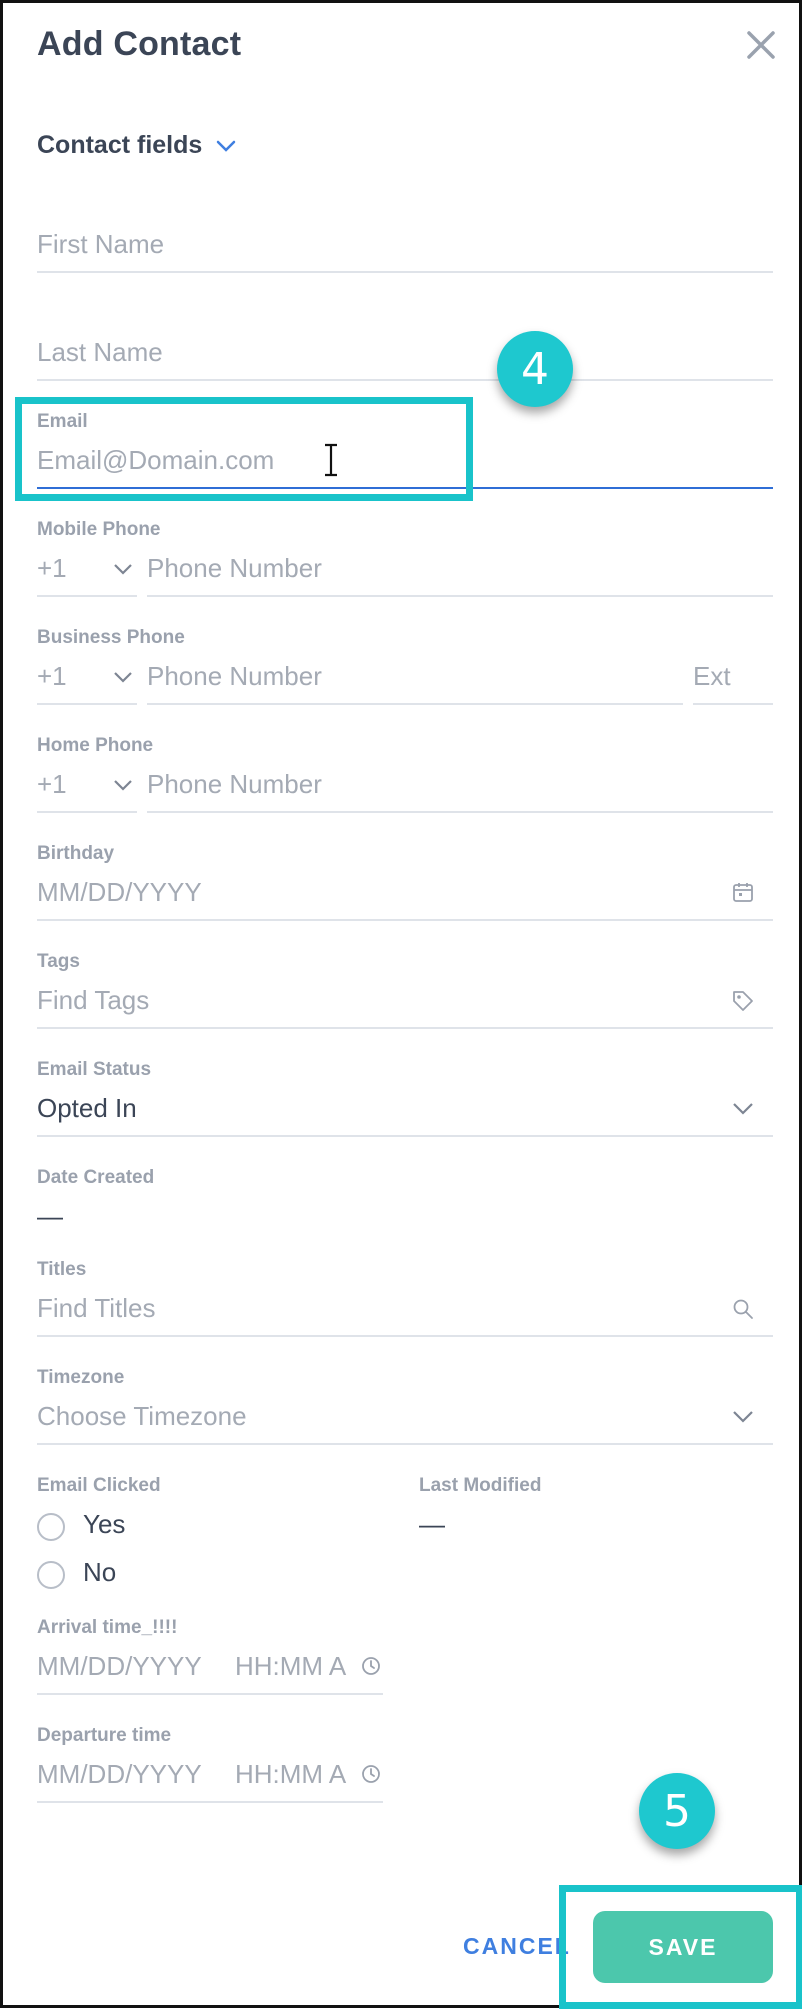 Image resolution: width=802 pixels, height=2009 pixels. Describe the element at coordinates (405, 1136) in the screenshot. I see `email-status-underline` at that location.